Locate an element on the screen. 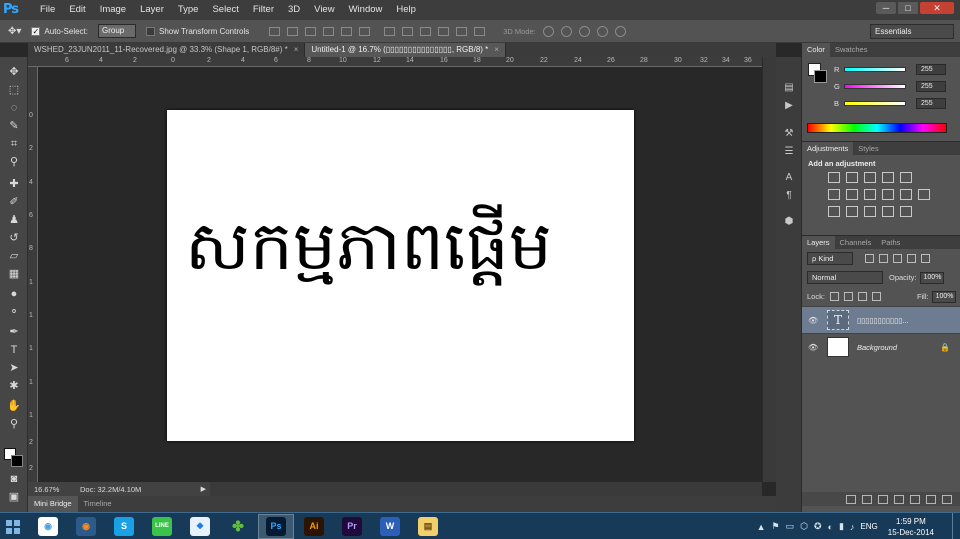 This screenshot has height=539, width=960. maximize-button: □ is located at coordinates (908, 8).